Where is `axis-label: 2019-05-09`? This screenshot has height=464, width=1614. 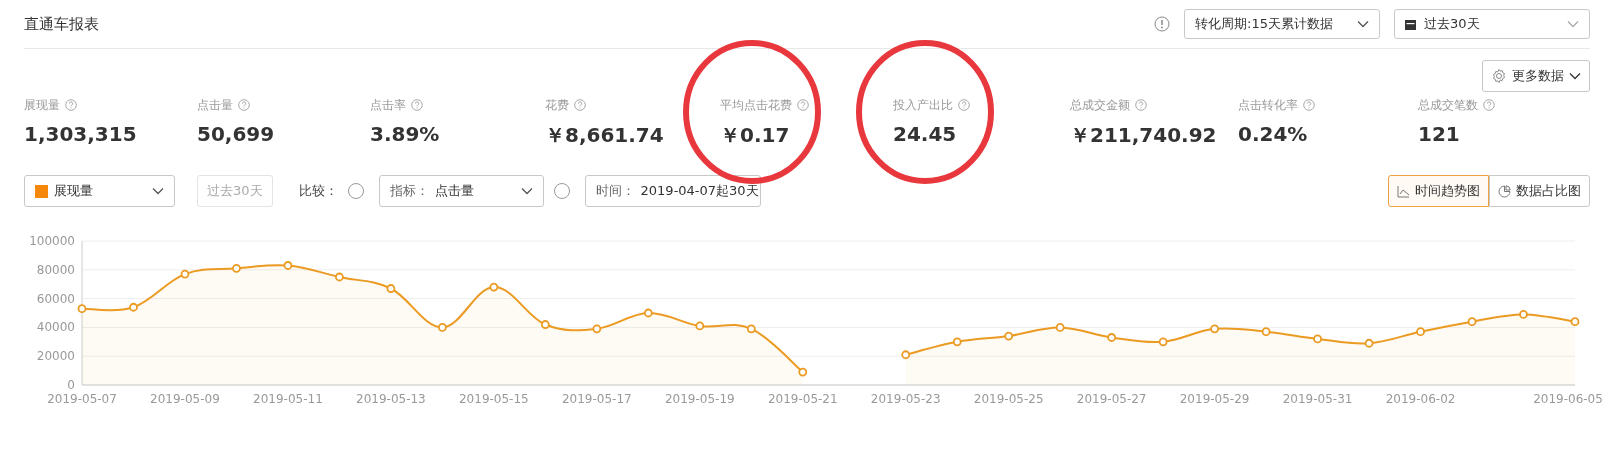 axis-label: 2019-05-09 is located at coordinates (185, 399).